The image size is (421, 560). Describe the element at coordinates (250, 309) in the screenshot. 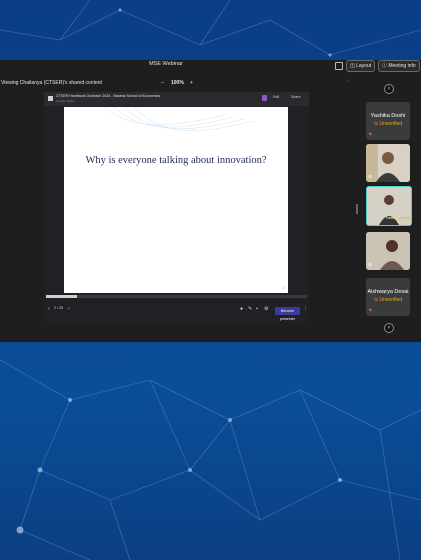

I see `pen-icon: ✎` at that location.